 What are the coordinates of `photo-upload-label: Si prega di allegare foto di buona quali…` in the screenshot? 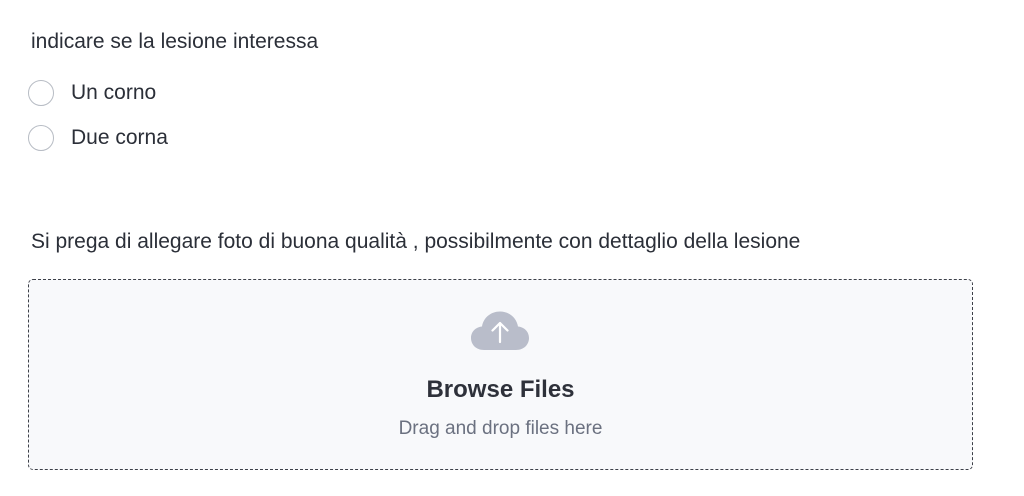 It's located at (416, 241).